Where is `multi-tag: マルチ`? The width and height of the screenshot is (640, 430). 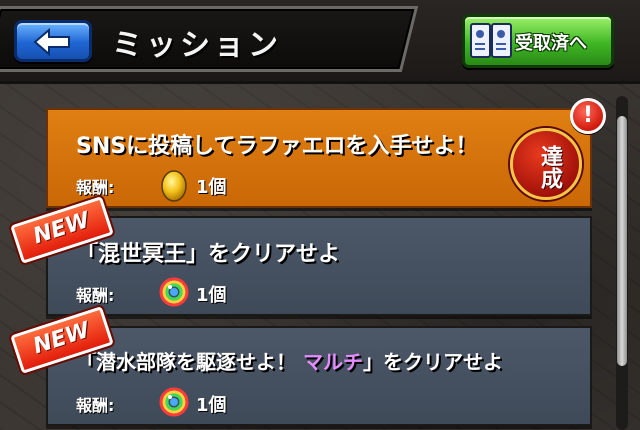
multi-tag: マルチ is located at coordinates (332, 362).